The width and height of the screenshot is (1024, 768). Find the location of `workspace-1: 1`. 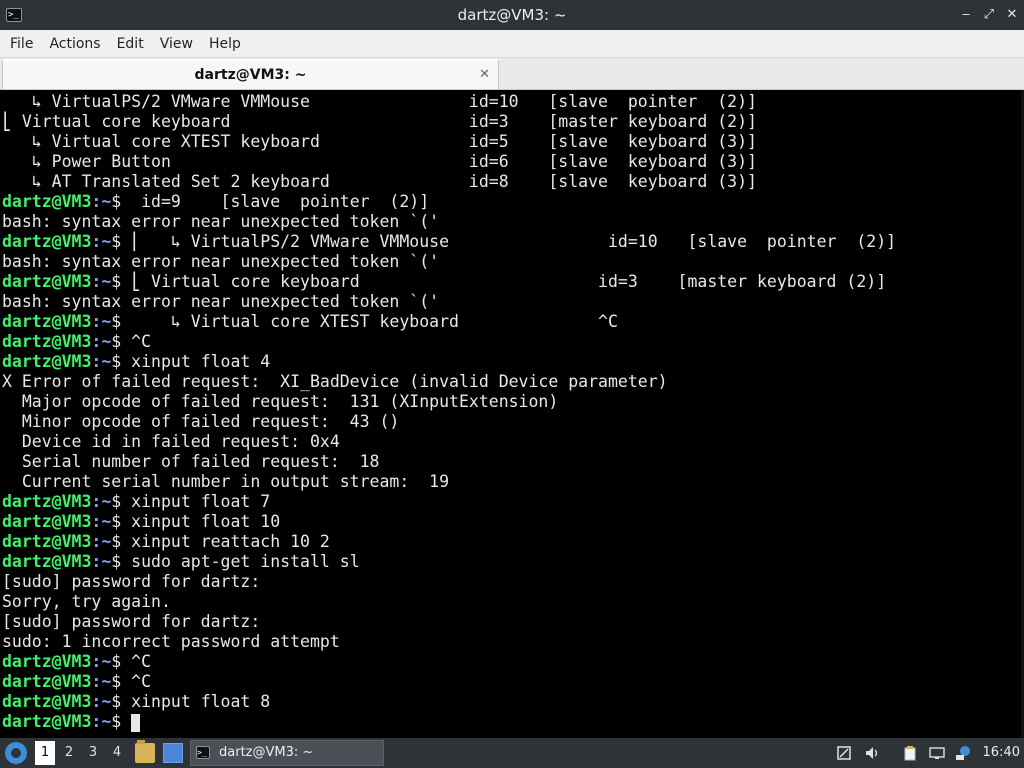

workspace-1: 1 is located at coordinates (45, 753).